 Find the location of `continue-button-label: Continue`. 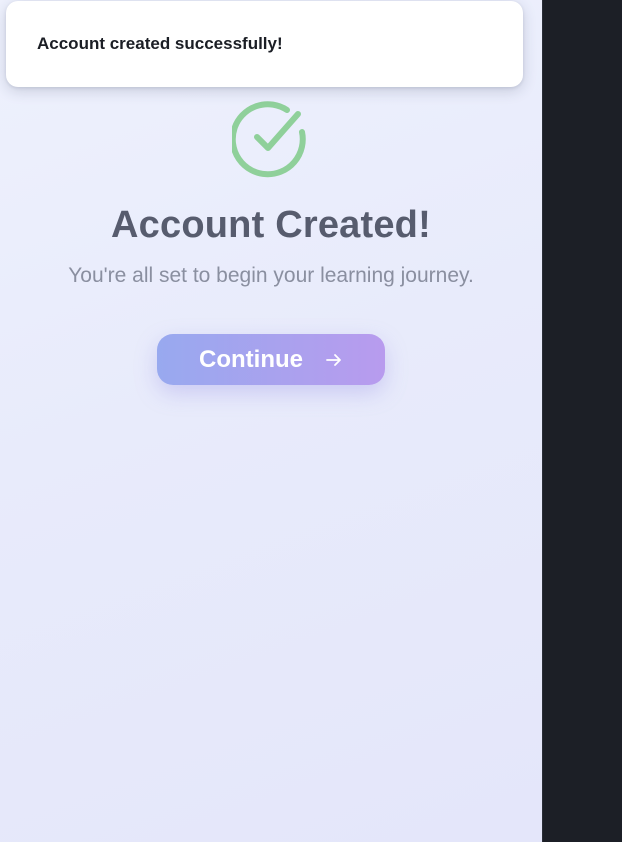

continue-button-label: Continue is located at coordinates (251, 359).